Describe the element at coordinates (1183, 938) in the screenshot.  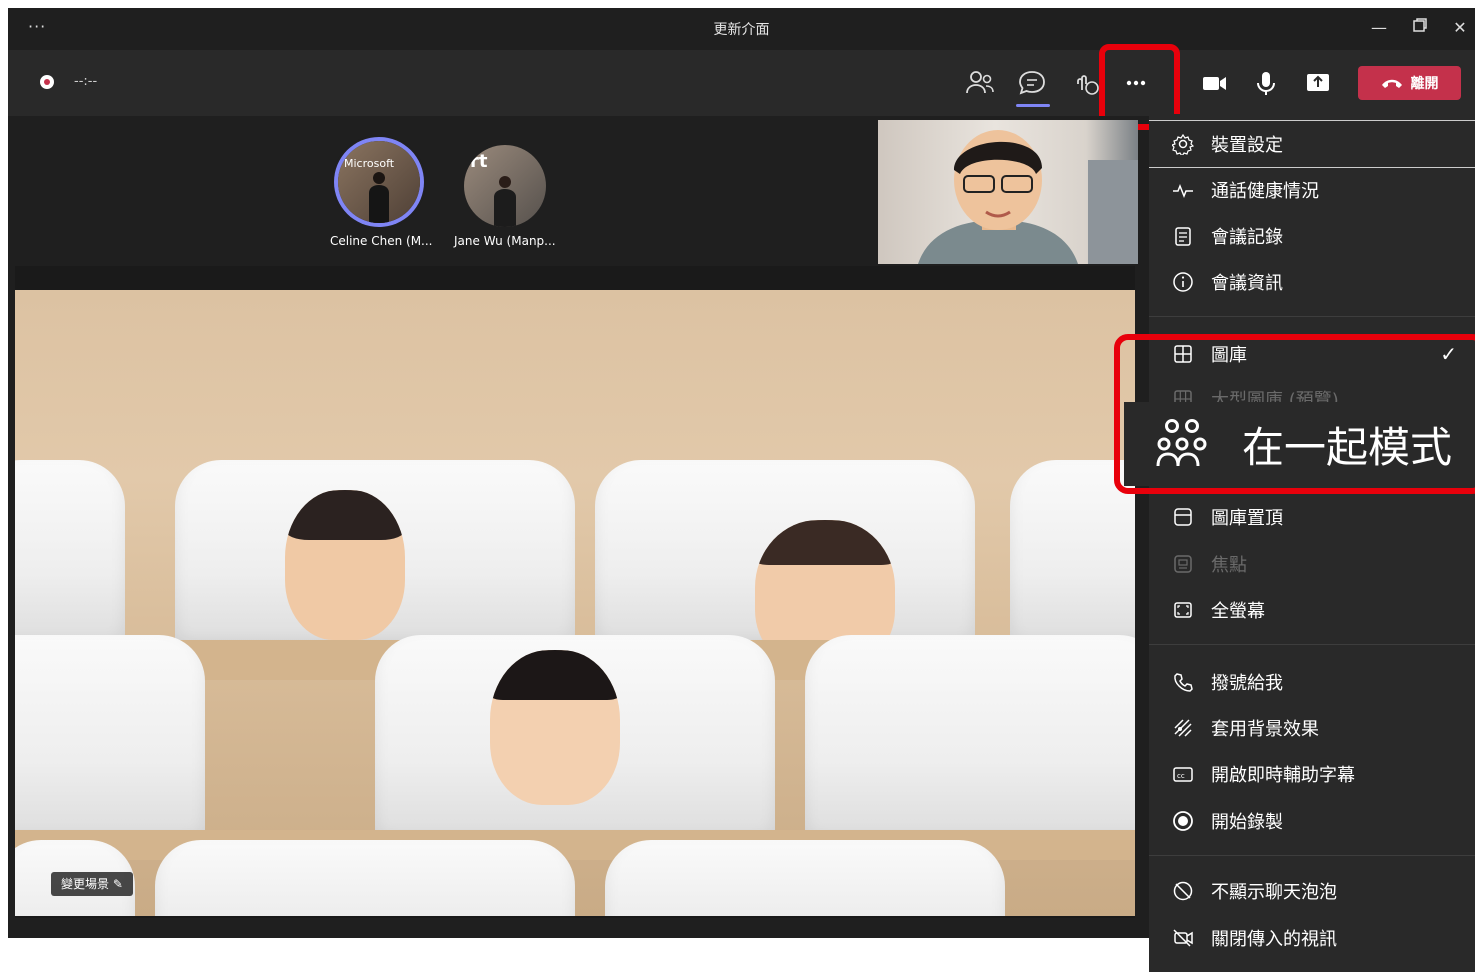
I see `video-off-icon` at that location.